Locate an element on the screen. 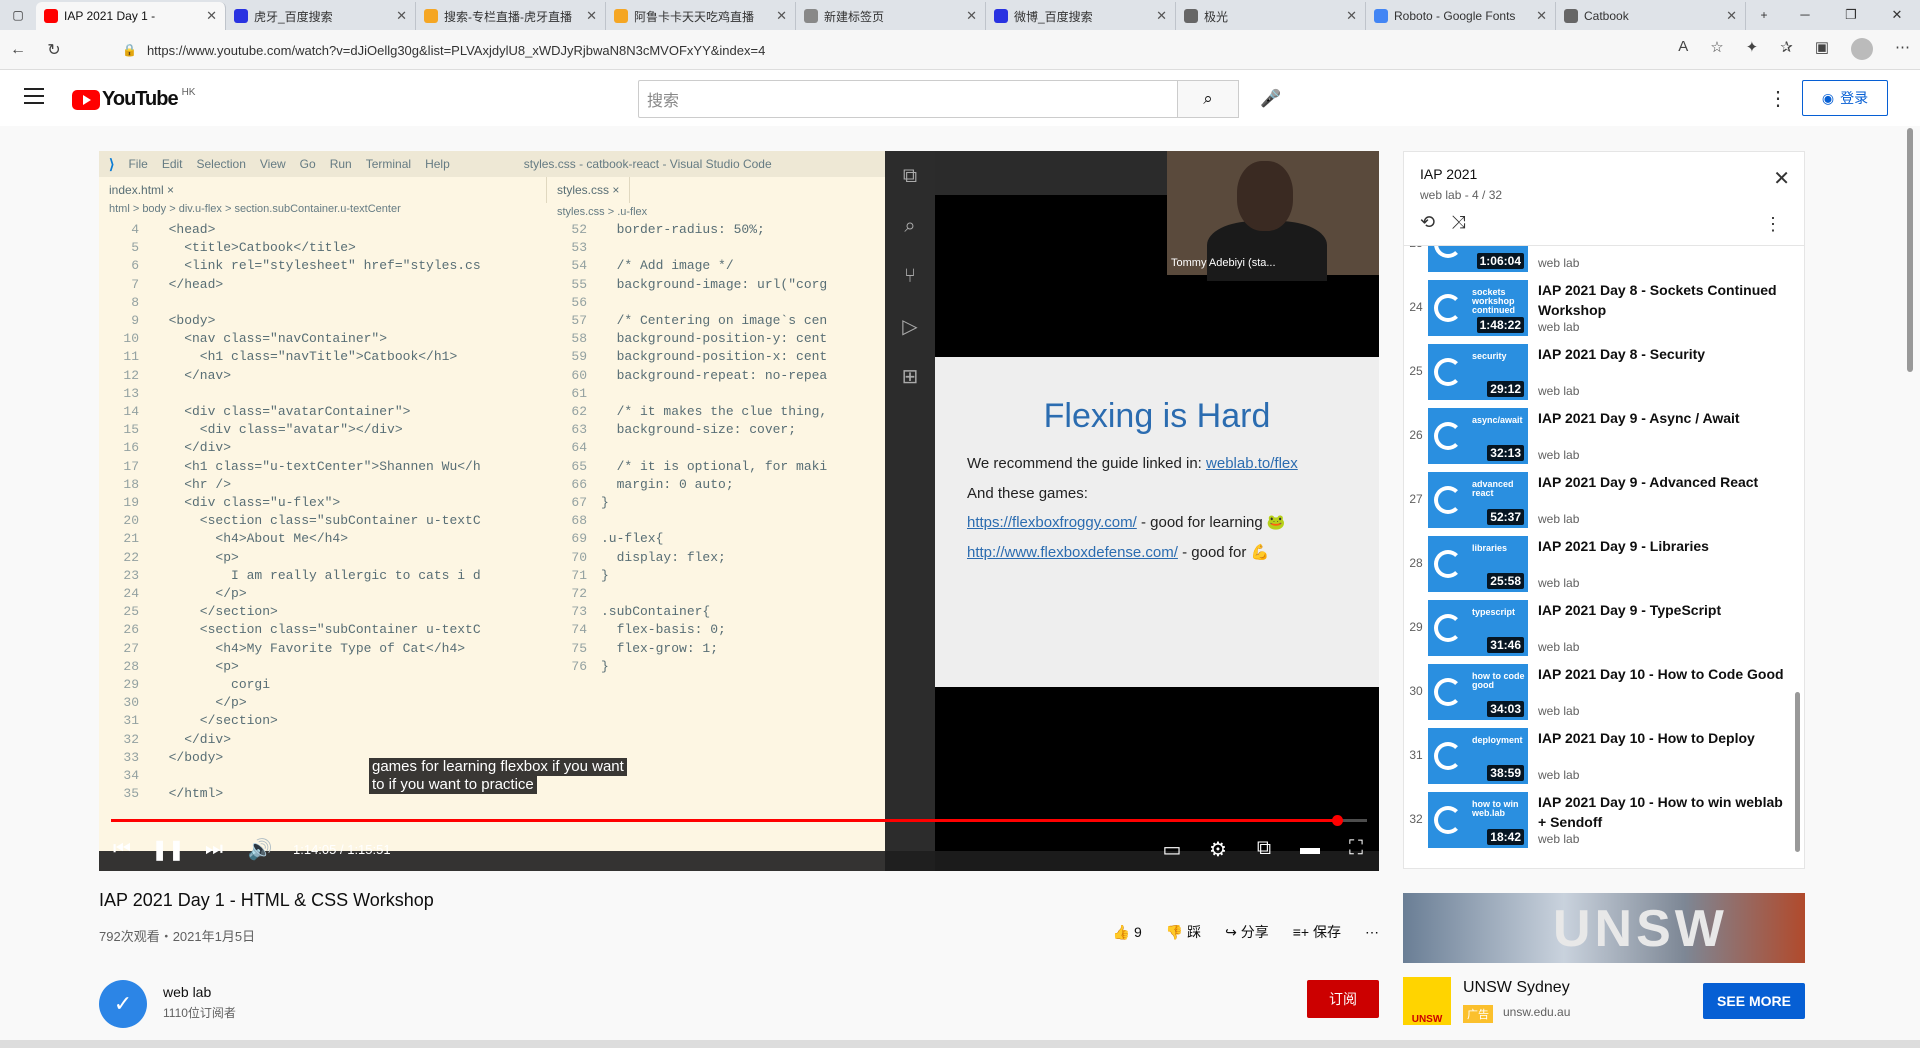  channel-avatar: ✓ is located at coordinates (123, 1004).